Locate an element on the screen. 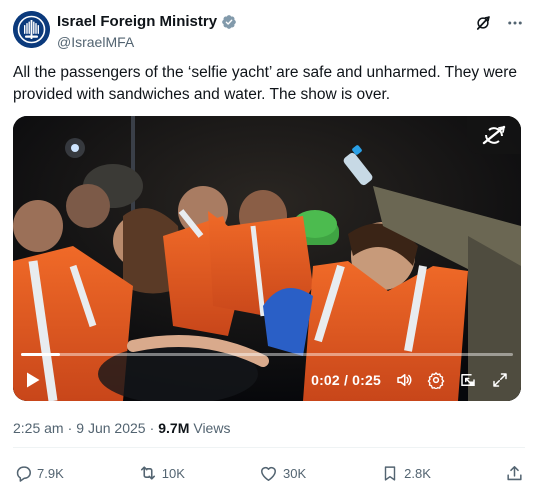 Image resolution: width=539 pixels, height=491 pixels. grok-button is located at coordinates (483, 23).